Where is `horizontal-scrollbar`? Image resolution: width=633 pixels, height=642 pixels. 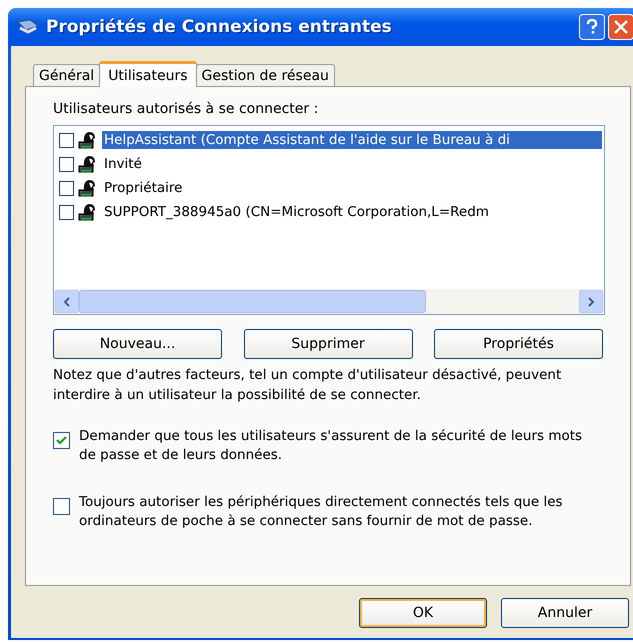 horizontal-scrollbar is located at coordinates (329, 301).